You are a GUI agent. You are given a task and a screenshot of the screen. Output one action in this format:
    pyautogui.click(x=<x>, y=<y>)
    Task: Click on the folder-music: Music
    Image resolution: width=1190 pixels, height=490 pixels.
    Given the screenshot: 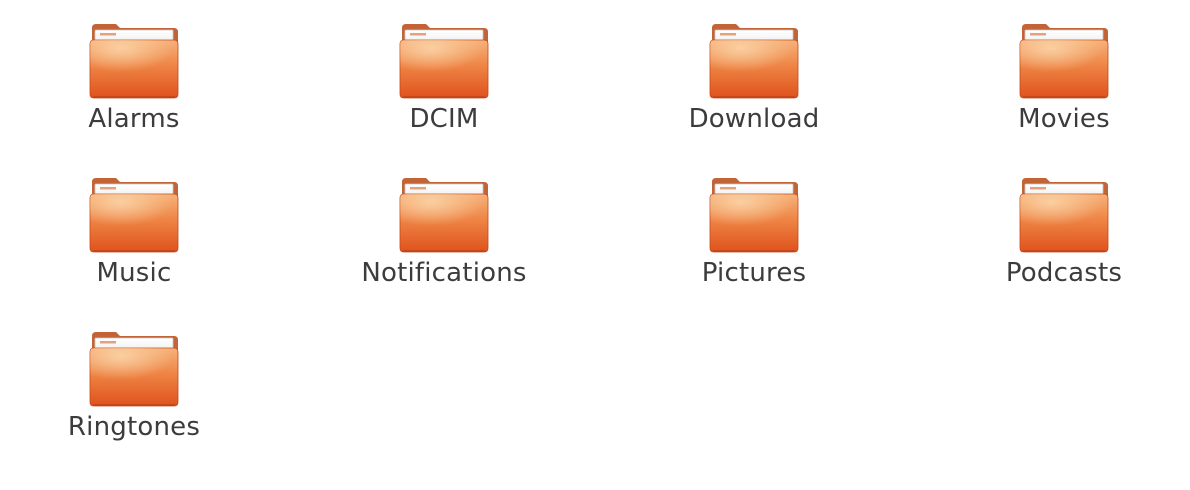 What is the action you would take?
    pyautogui.click(x=134, y=249)
    